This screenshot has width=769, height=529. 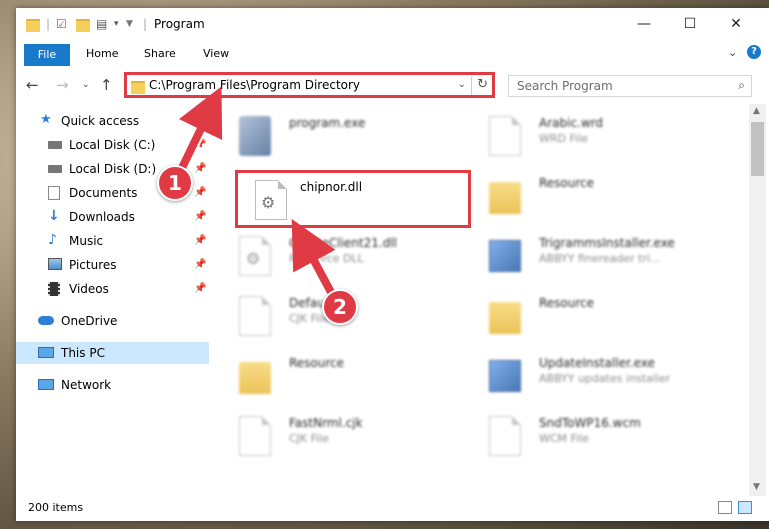 I want to click on back-arrow-icon: ←, so click(x=32, y=85).